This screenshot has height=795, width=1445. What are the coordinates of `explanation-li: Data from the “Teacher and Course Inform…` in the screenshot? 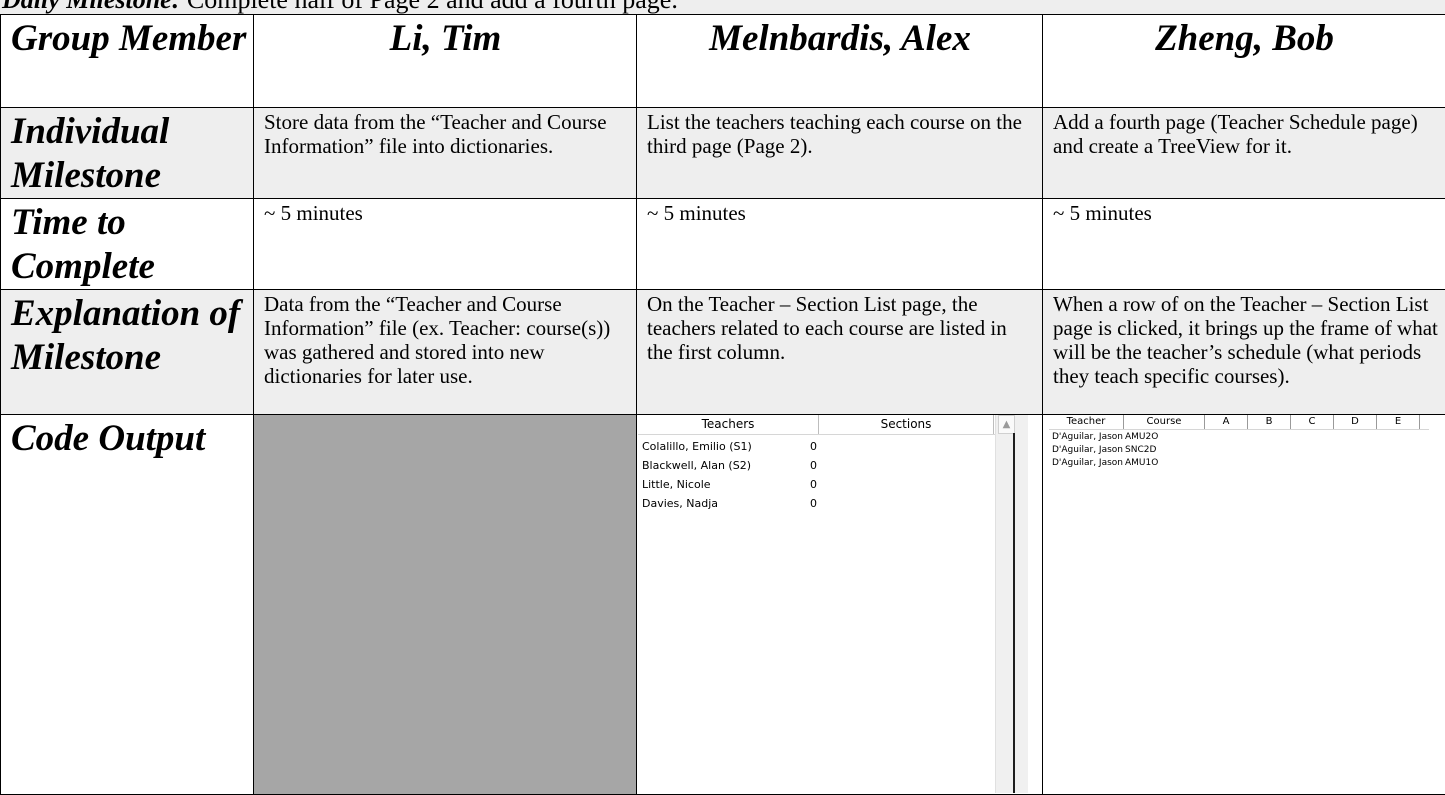 It's located at (445, 352).